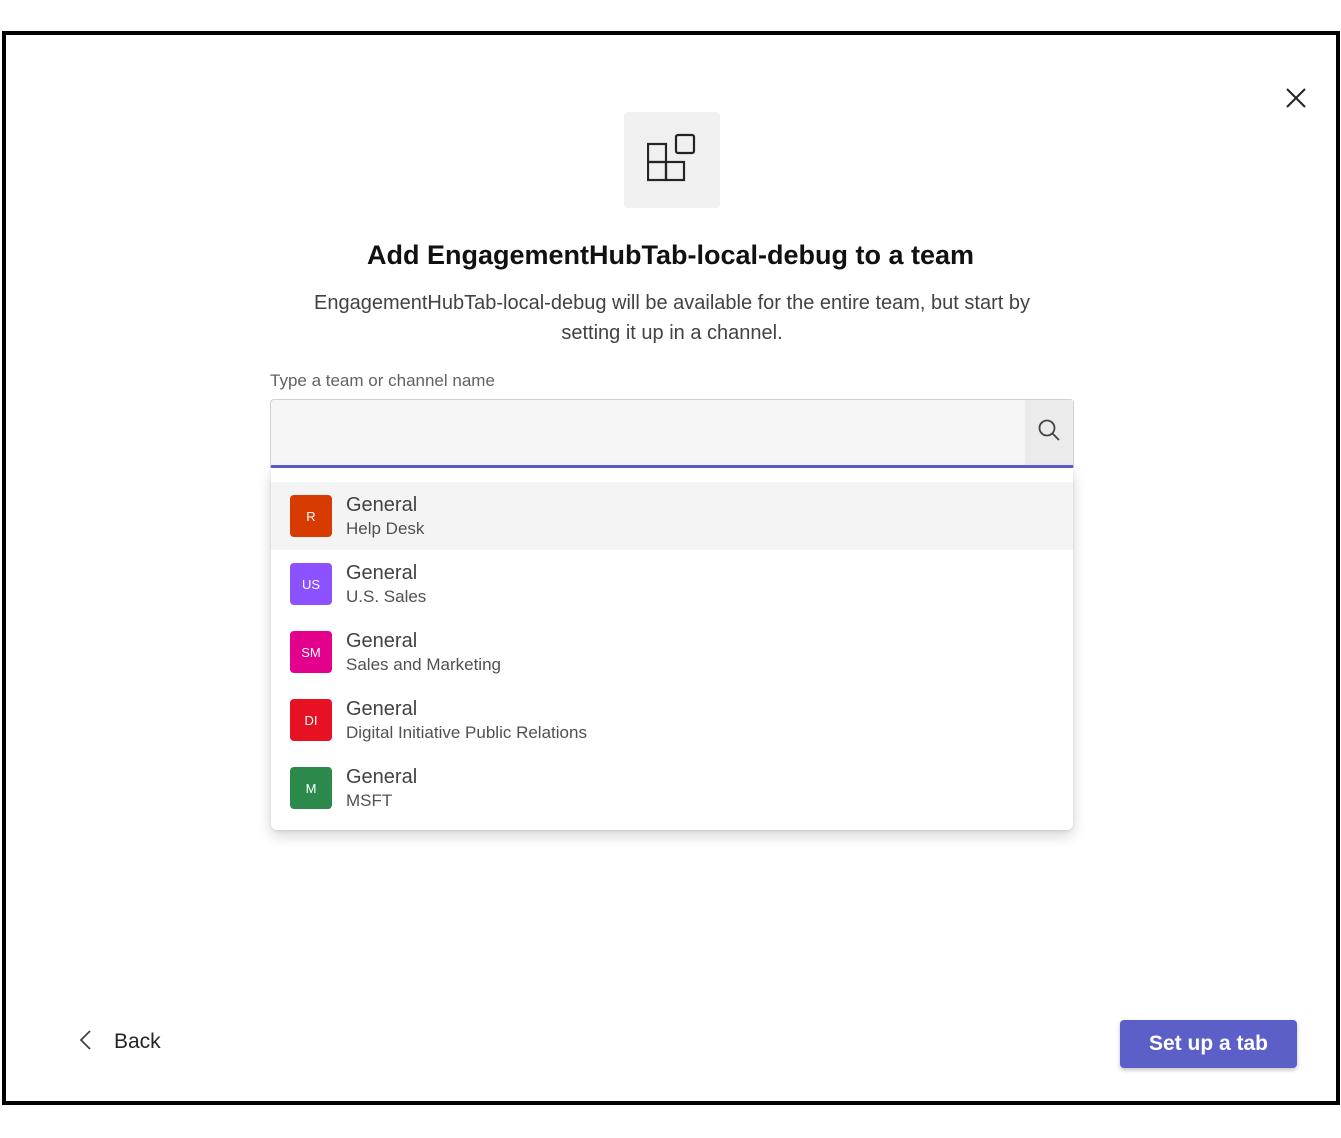  I want to click on search-box, so click(672, 433).